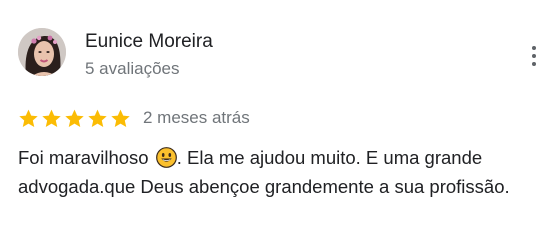 The image size is (554, 244). I want to click on more-options-icon, so click(534, 56).